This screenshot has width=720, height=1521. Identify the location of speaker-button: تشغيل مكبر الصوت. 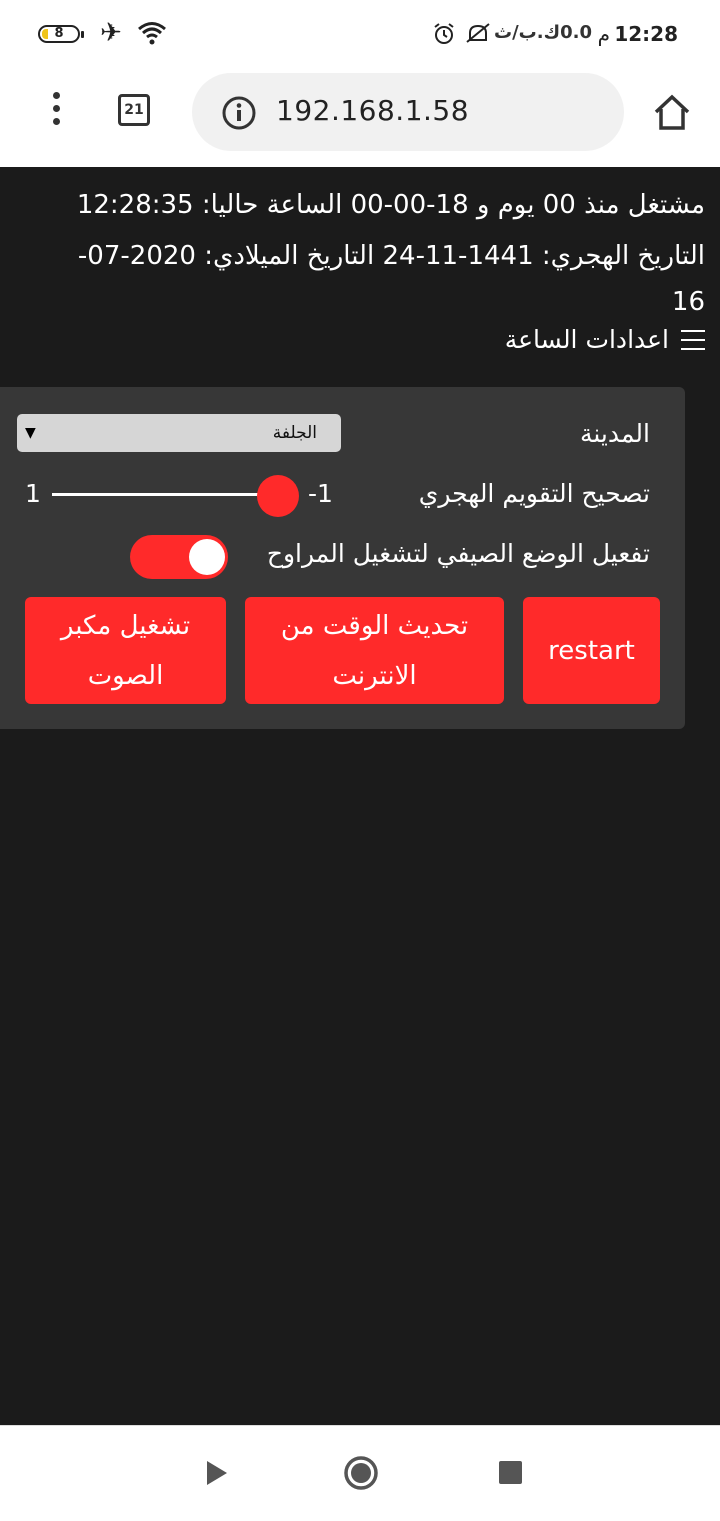
(125, 650).